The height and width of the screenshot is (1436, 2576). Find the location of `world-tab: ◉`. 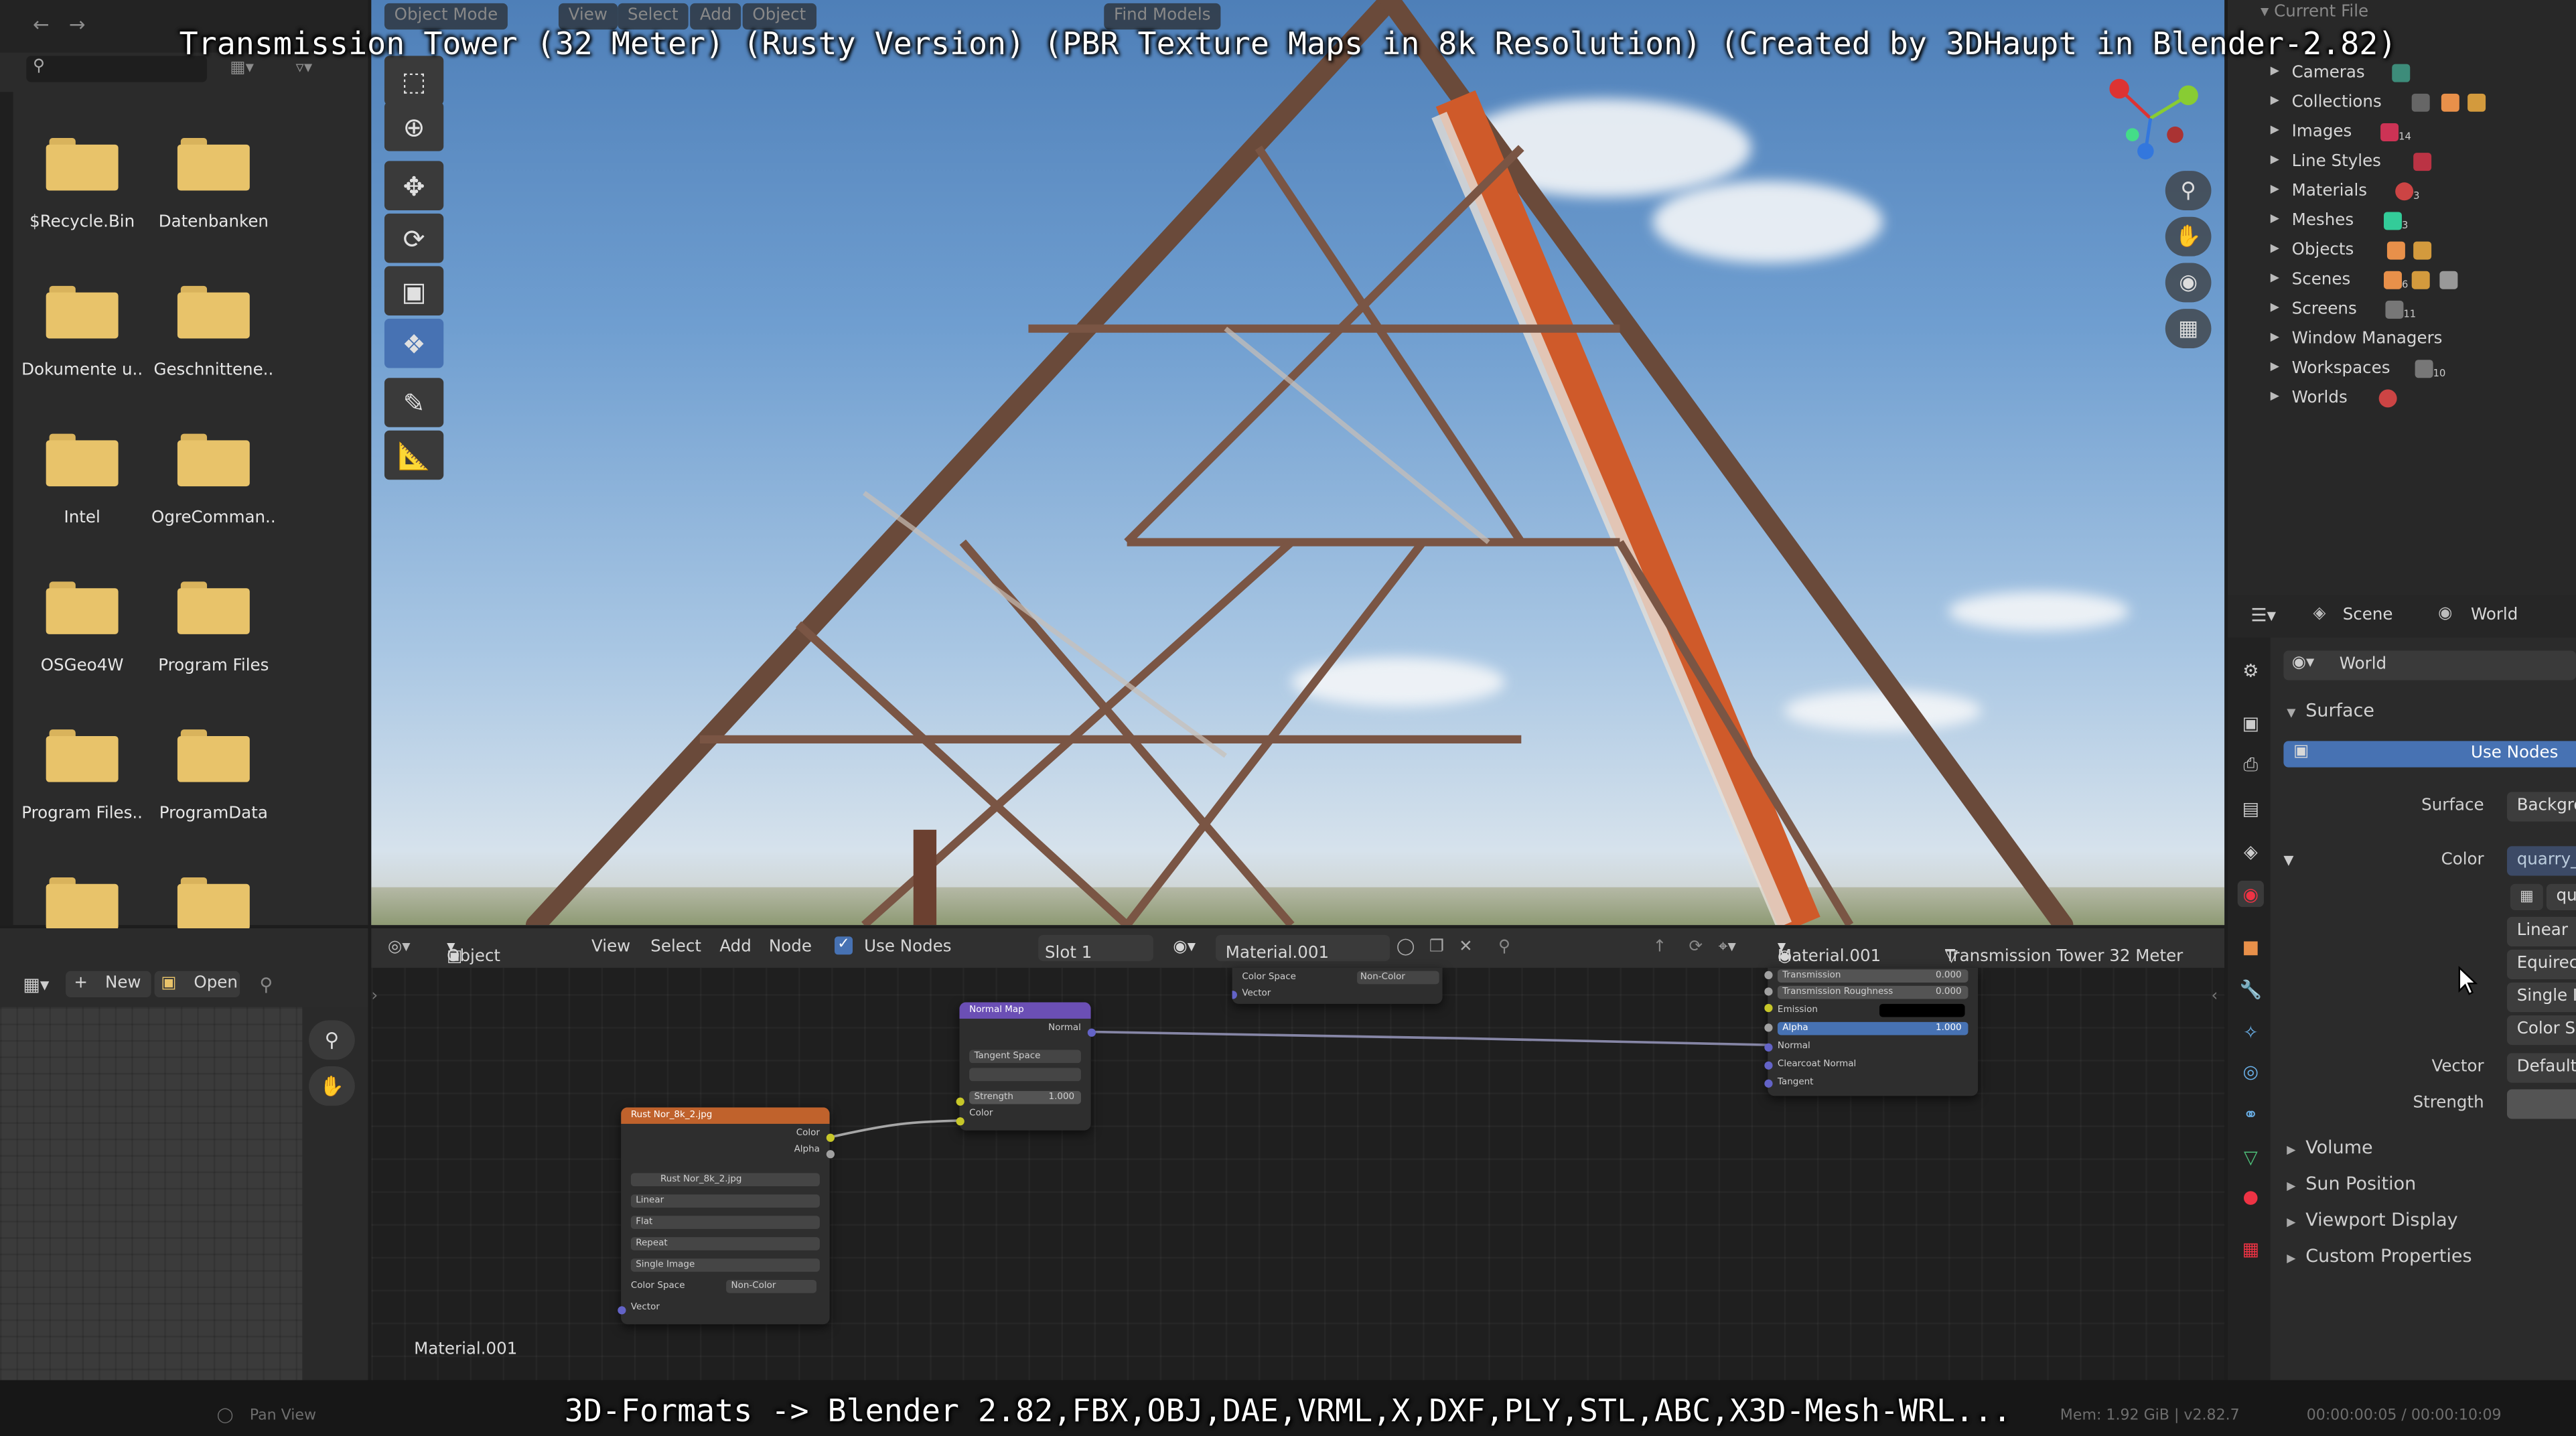

world-tab: ◉ is located at coordinates (2250, 894).